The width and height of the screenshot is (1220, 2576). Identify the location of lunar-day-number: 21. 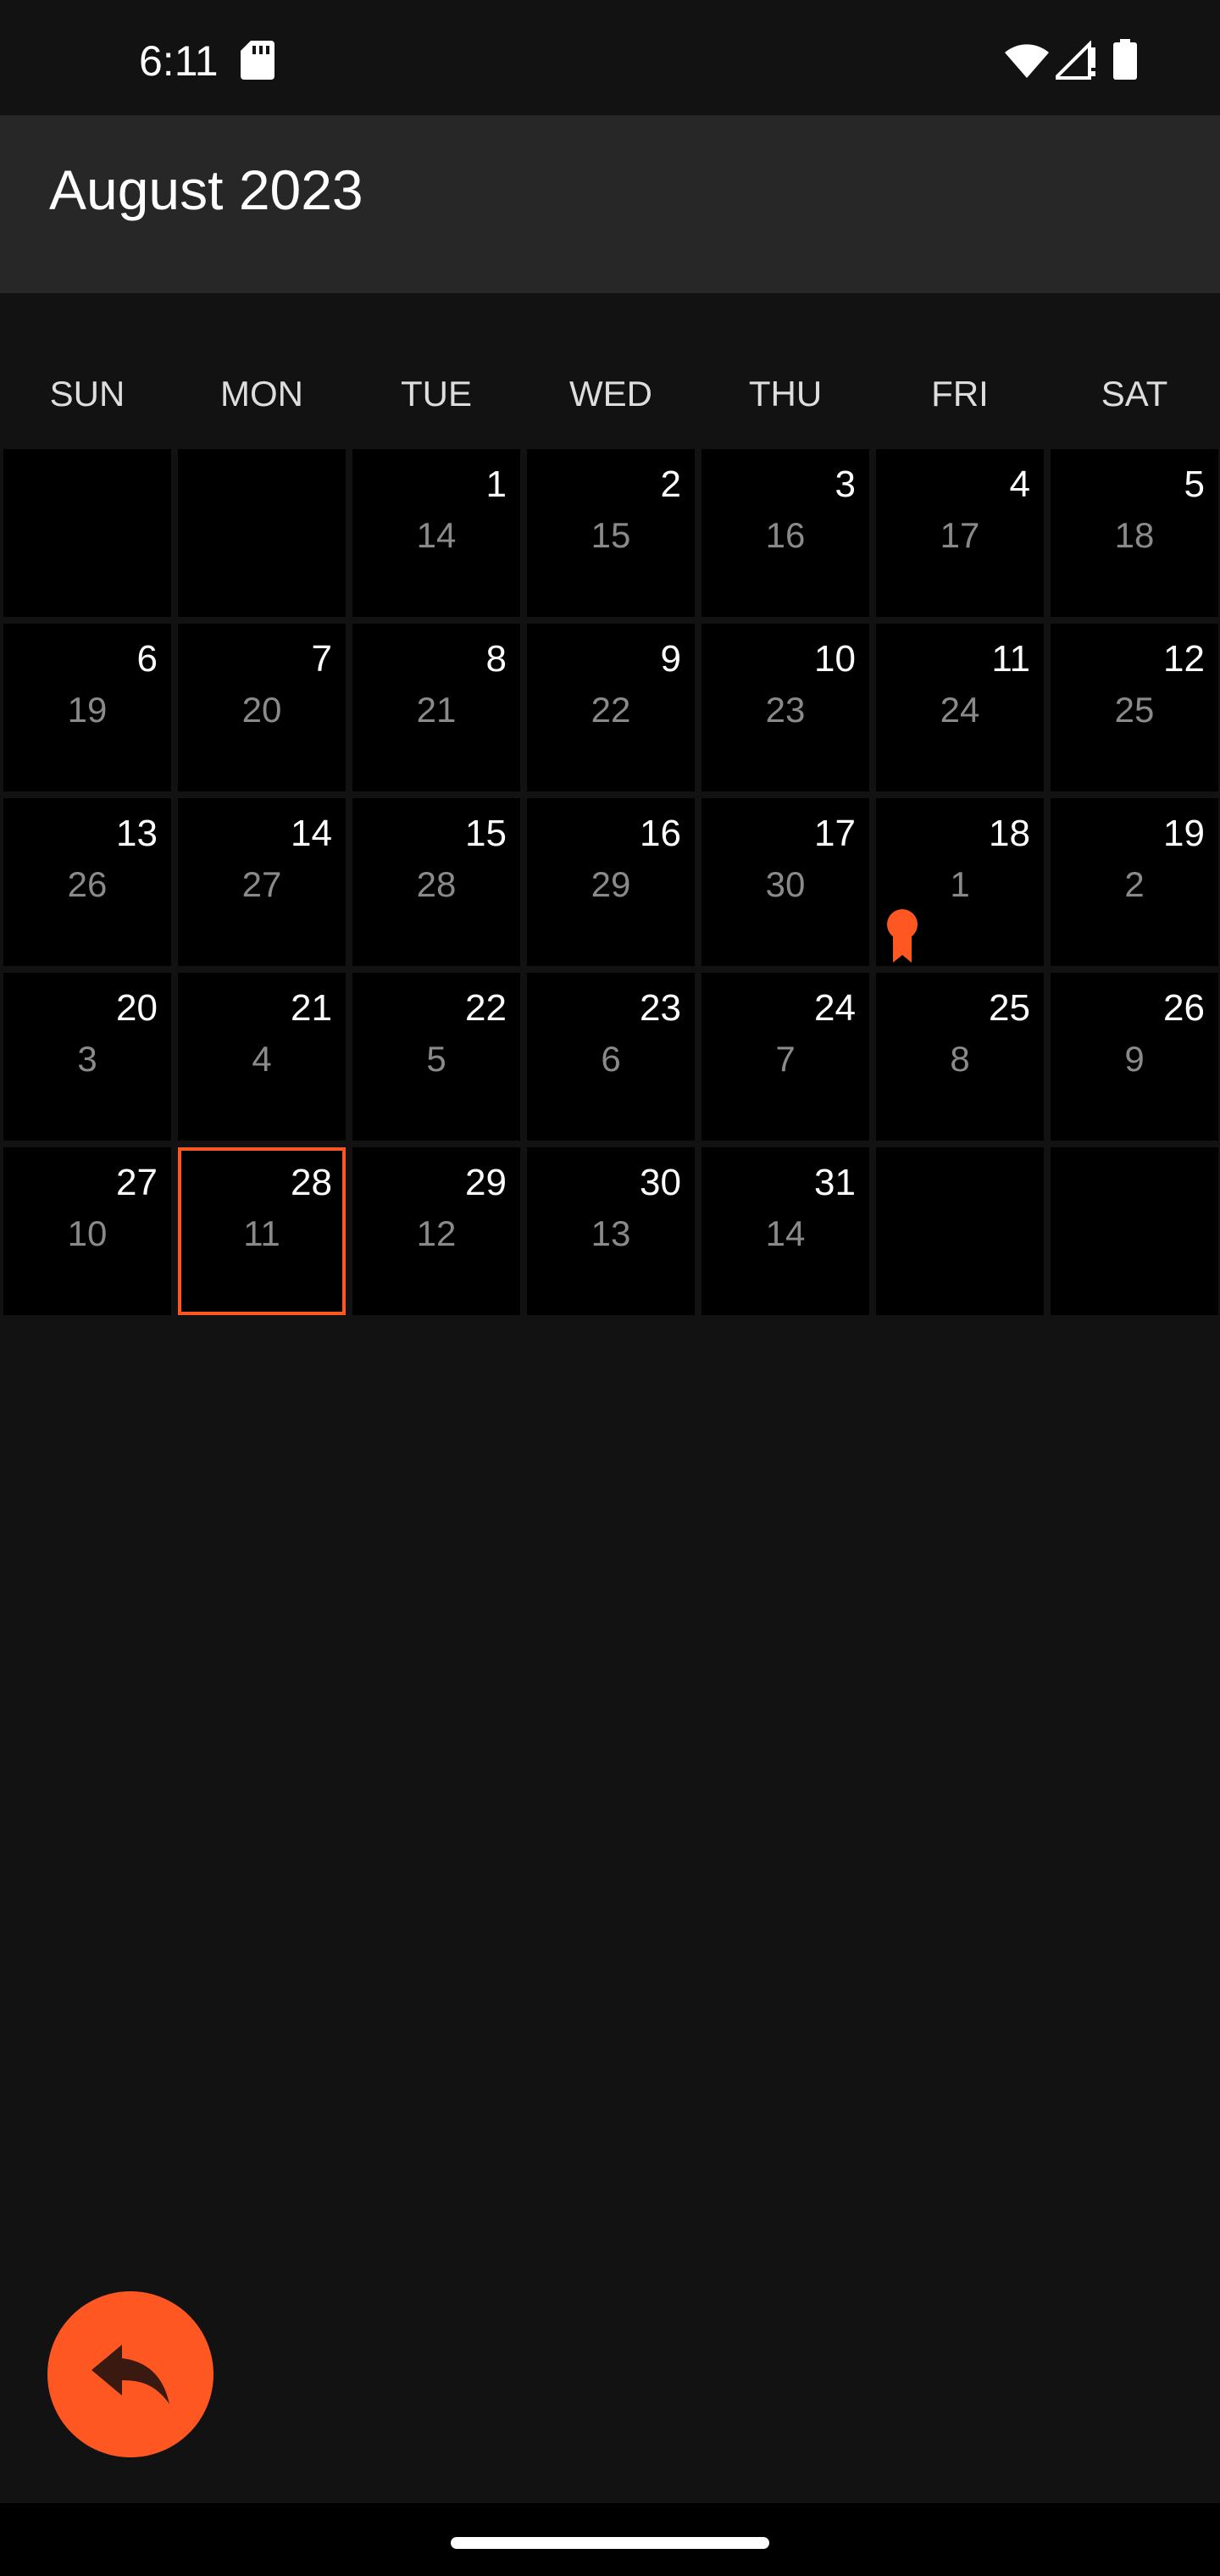
(436, 710).